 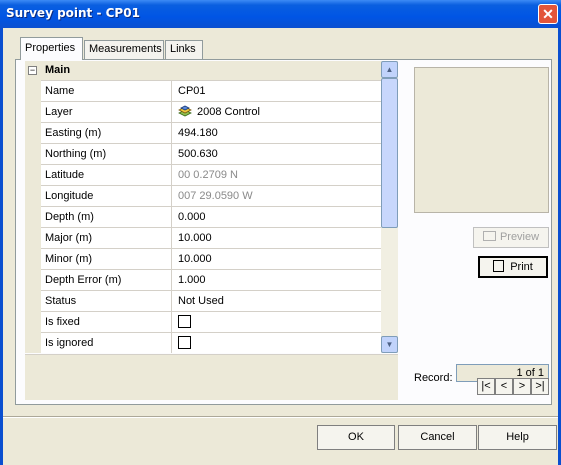 What do you see at coordinates (1, 246) in the screenshot?
I see `window-frame-left` at bounding box center [1, 246].